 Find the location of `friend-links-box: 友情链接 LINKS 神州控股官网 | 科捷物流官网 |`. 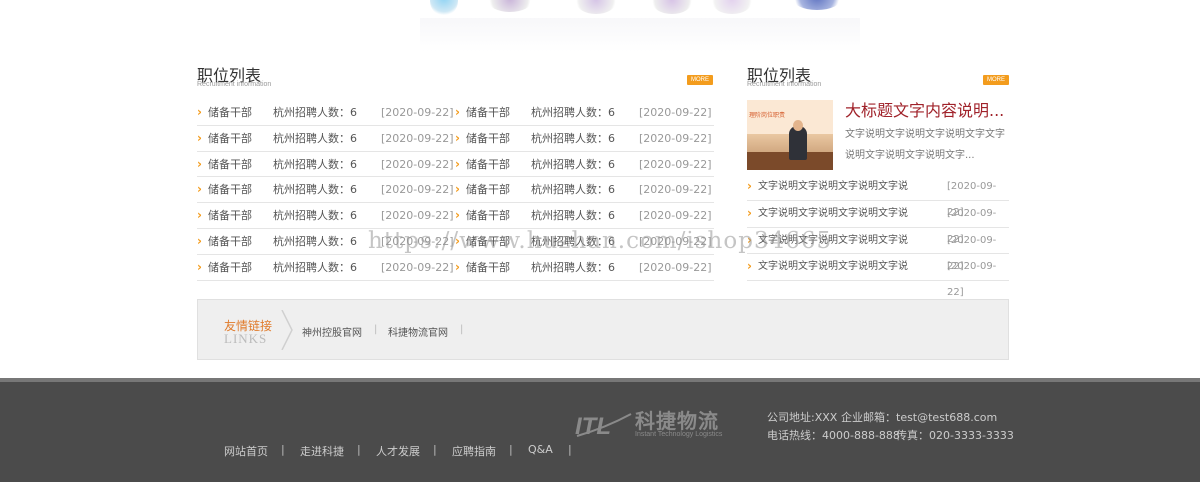

friend-links-box: 友情链接 LINKS 神州控股官网 | 科捷物流官网 | is located at coordinates (603, 329).